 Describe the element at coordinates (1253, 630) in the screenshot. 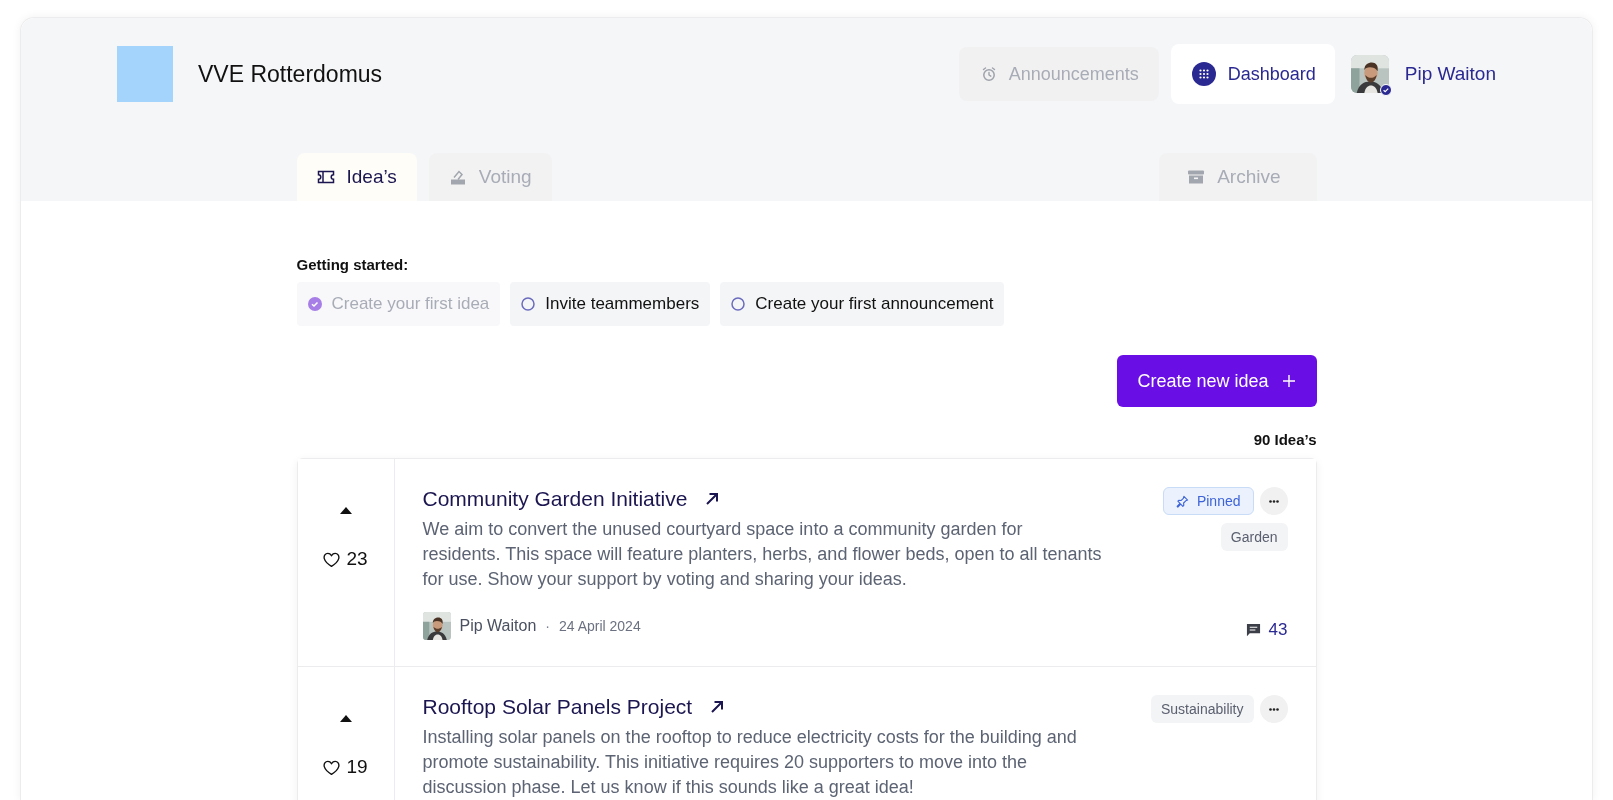

I see `comment-icon` at that location.